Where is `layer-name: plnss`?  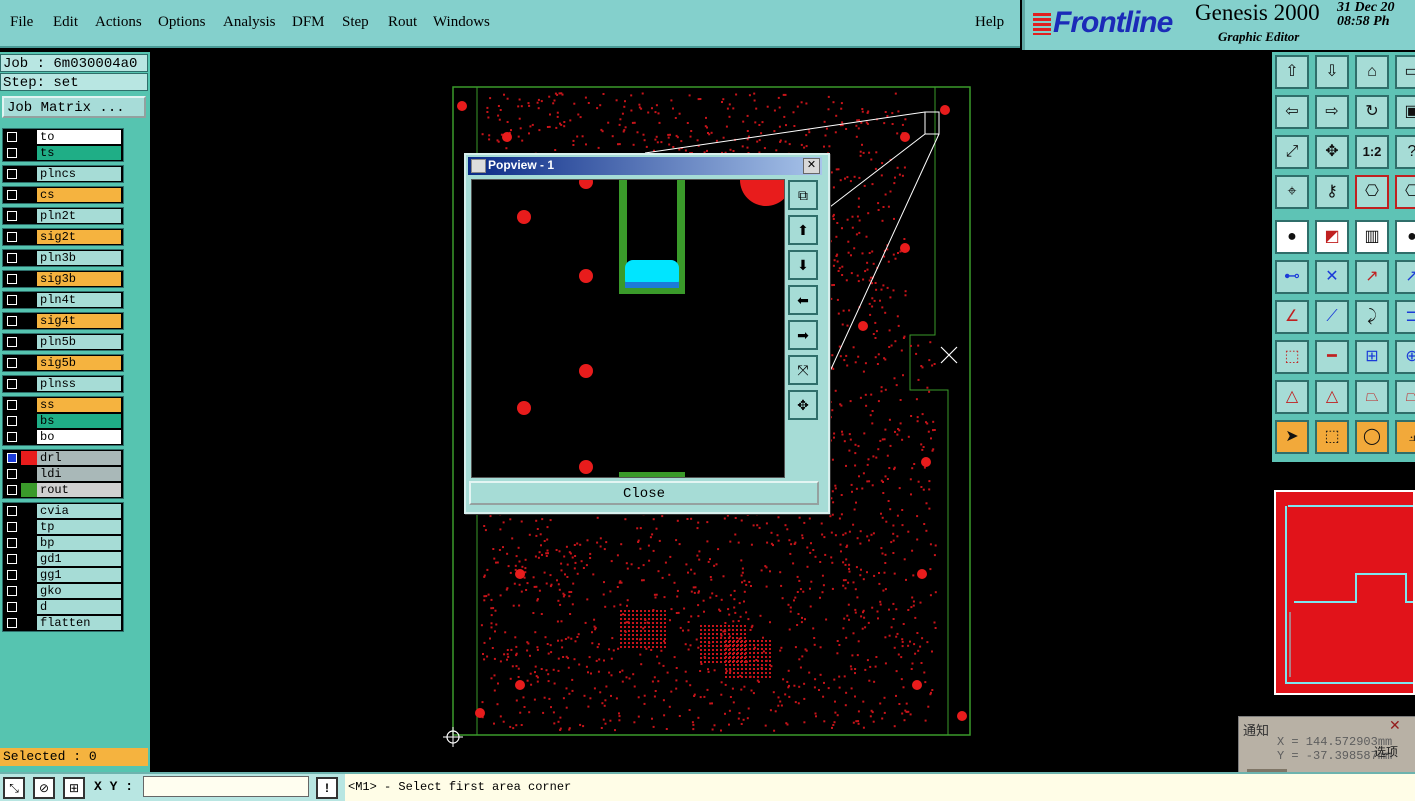
layer-name: plnss is located at coordinates (79, 384).